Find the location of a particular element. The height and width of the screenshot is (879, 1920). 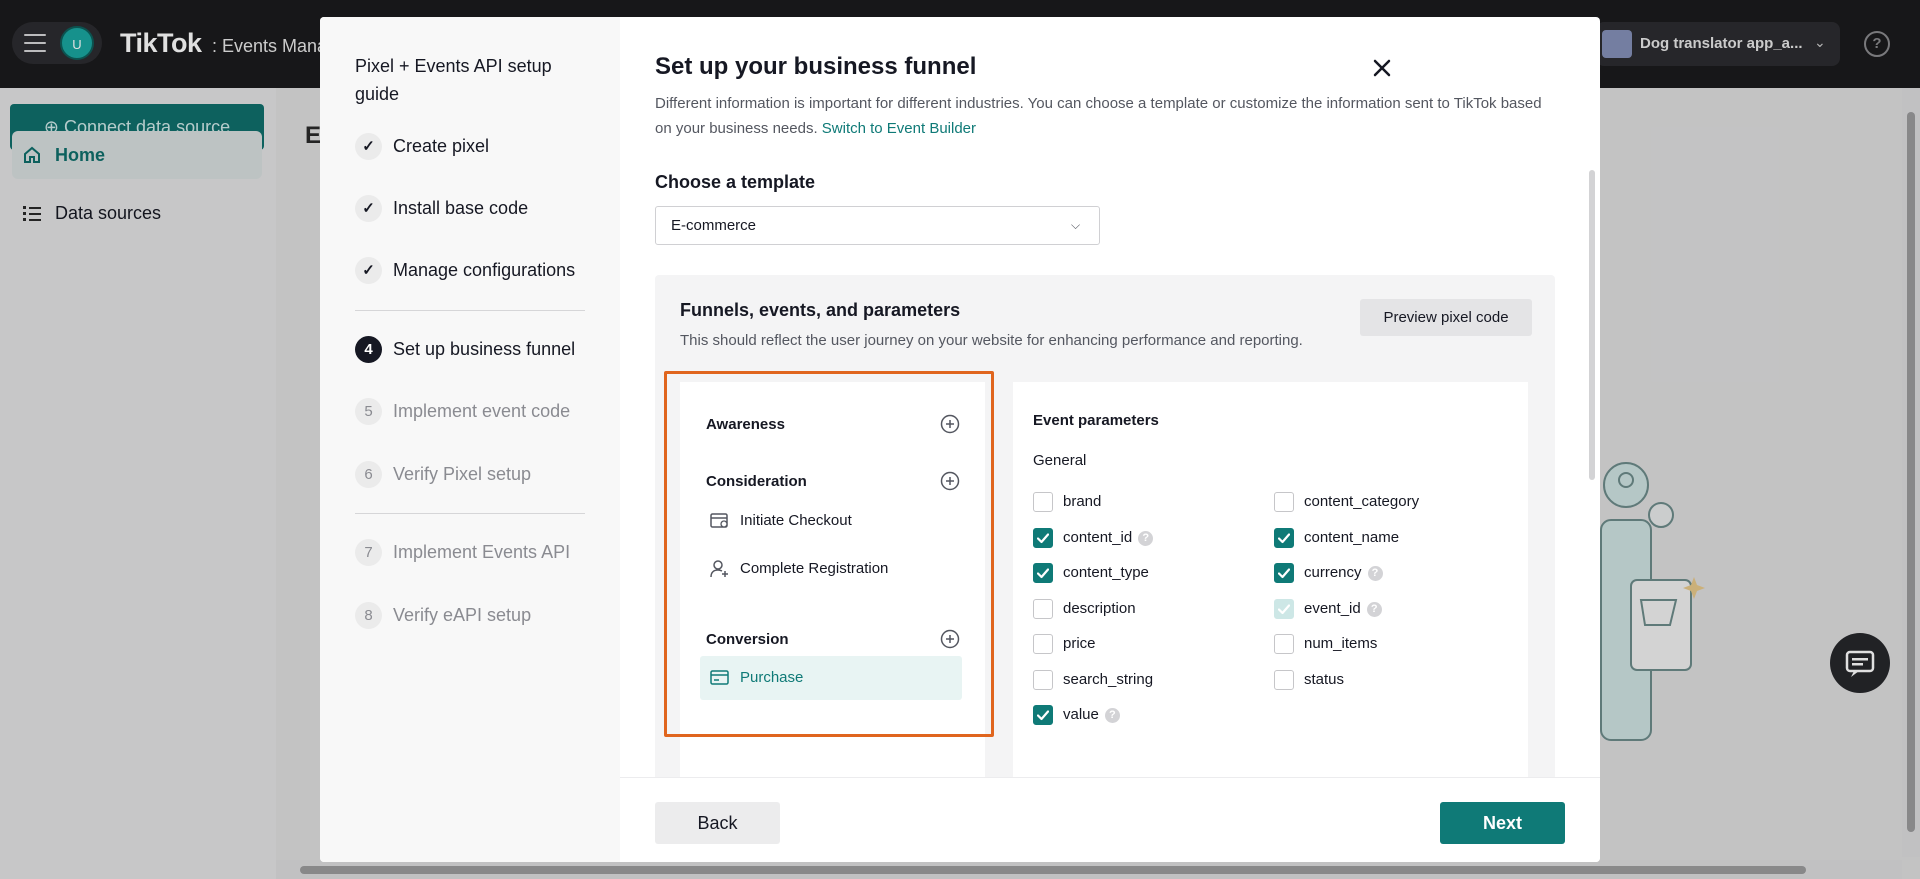

param-num-items: num_items is located at coordinates (1325, 644).